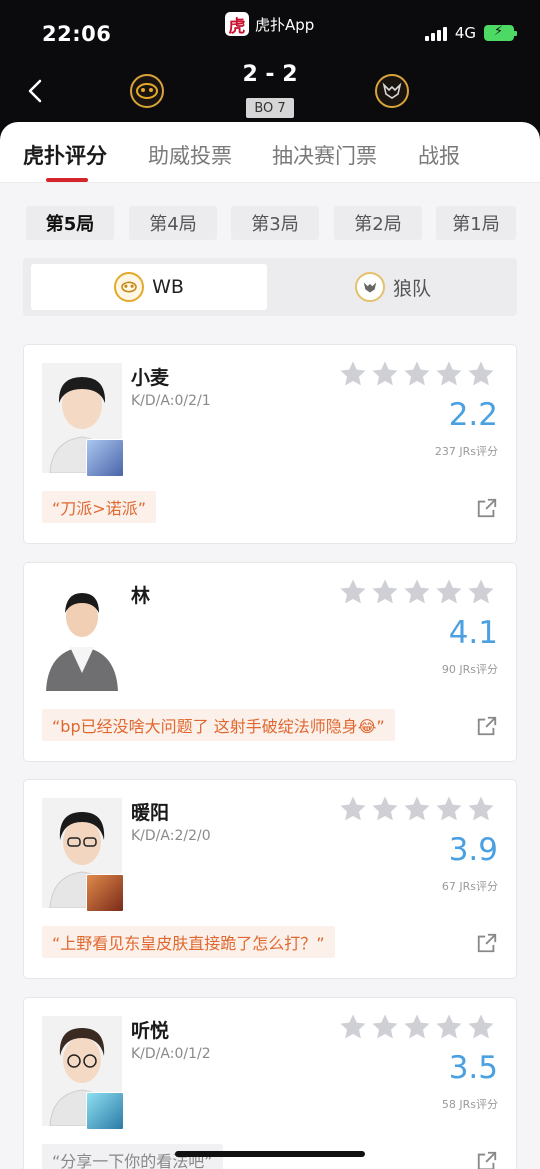 Image resolution: width=540 pixels, height=1169 pixels. What do you see at coordinates (77, 34) in the screenshot?
I see `status-time: 22:06` at bounding box center [77, 34].